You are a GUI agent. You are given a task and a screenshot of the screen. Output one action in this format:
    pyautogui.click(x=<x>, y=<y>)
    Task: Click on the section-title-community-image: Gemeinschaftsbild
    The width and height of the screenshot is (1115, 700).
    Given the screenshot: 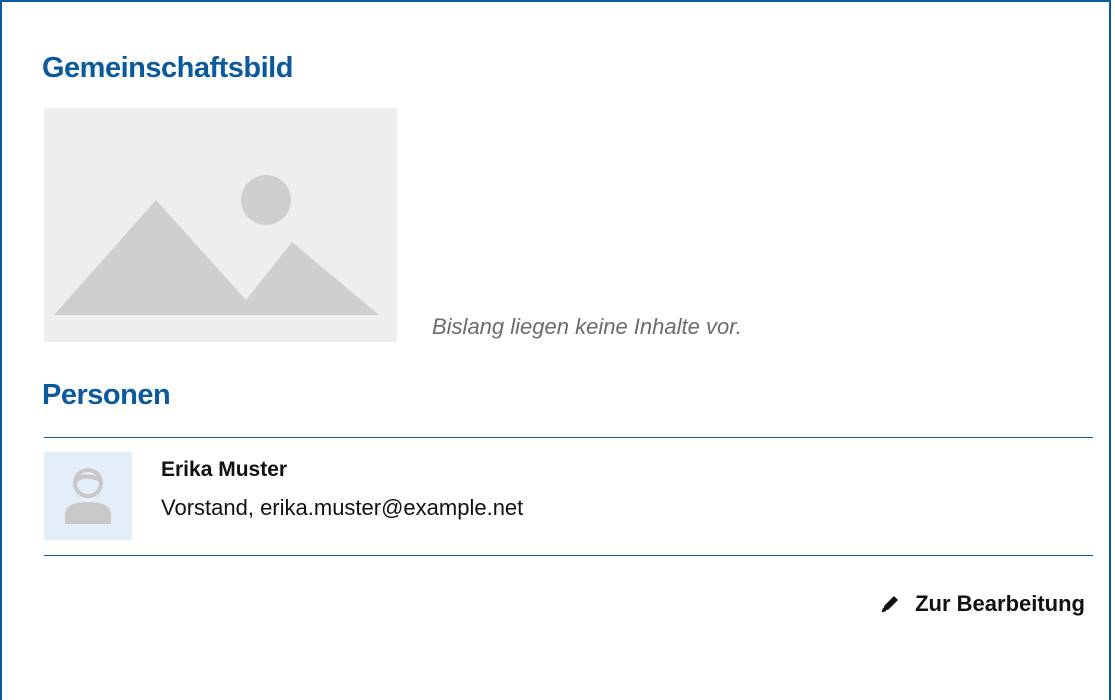 What is the action you would take?
    pyautogui.click(x=167, y=68)
    